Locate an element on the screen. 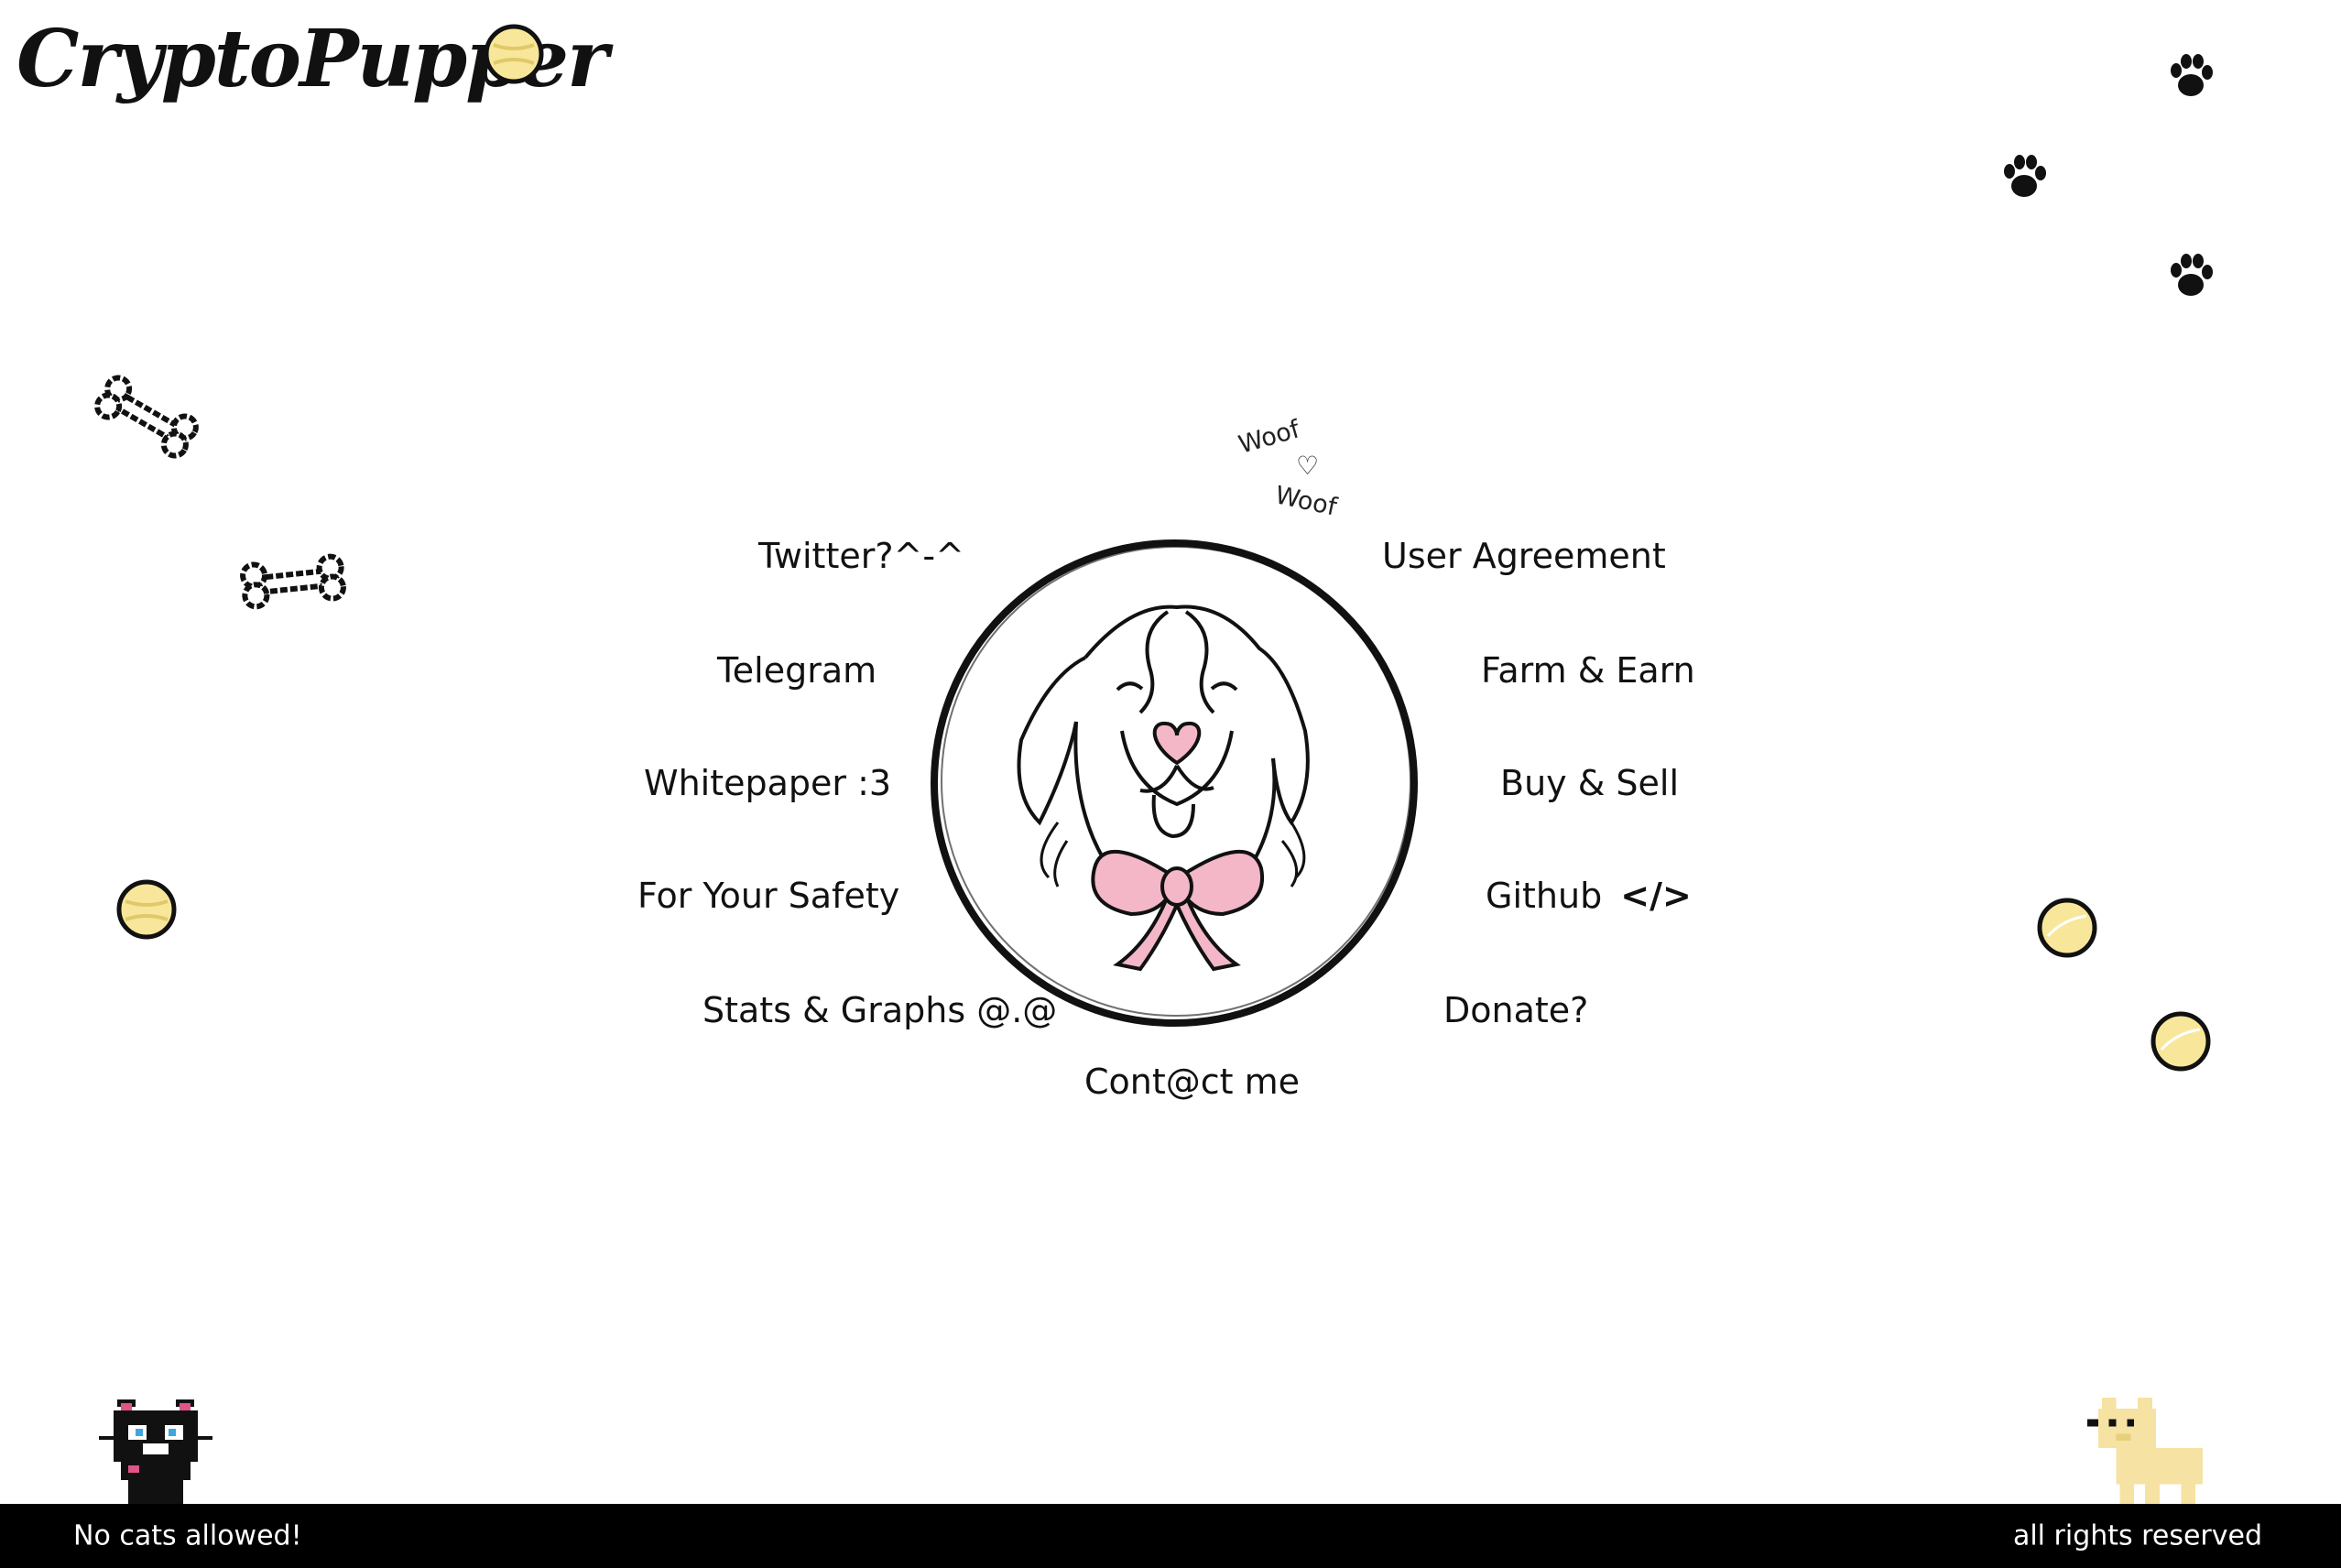 Image resolution: width=2341 pixels, height=1568 pixels. nav-link-safety: For Your Safety is located at coordinates (768, 896).